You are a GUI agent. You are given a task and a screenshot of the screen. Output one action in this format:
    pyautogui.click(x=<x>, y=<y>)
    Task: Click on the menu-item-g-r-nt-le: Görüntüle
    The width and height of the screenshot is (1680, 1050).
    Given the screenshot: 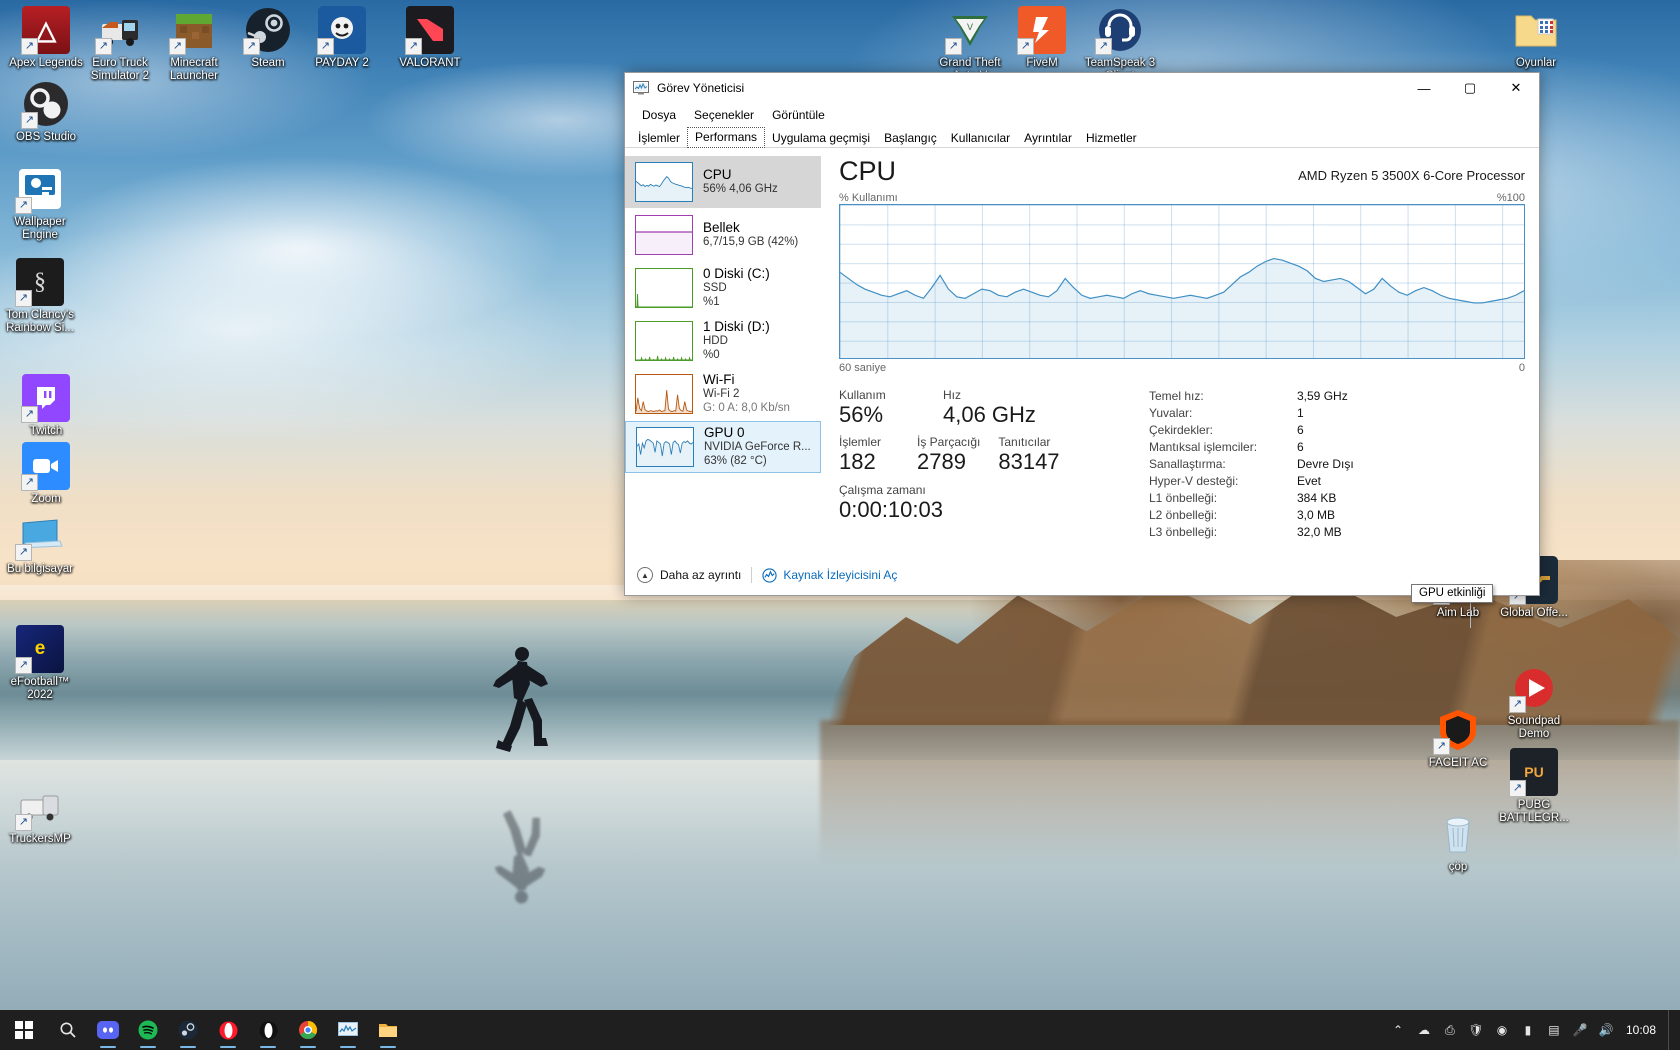 What is the action you would take?
    pyautogui.click(x=798, y=115)
    